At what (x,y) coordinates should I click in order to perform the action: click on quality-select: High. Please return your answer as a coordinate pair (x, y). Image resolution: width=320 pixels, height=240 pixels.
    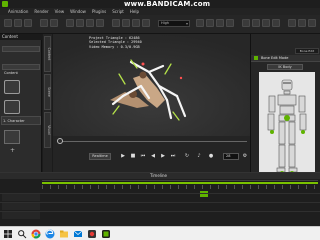
    Looking at the image, I should click on (174, 23).